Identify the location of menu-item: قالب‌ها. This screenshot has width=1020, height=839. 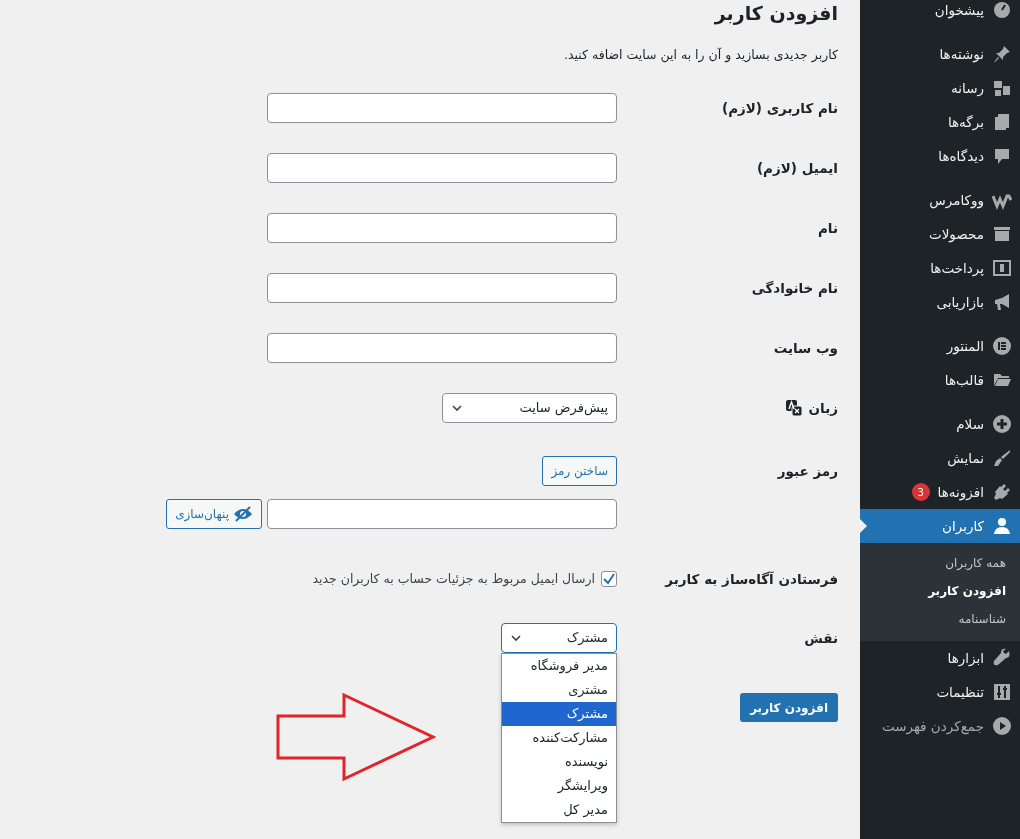
(940, 380).